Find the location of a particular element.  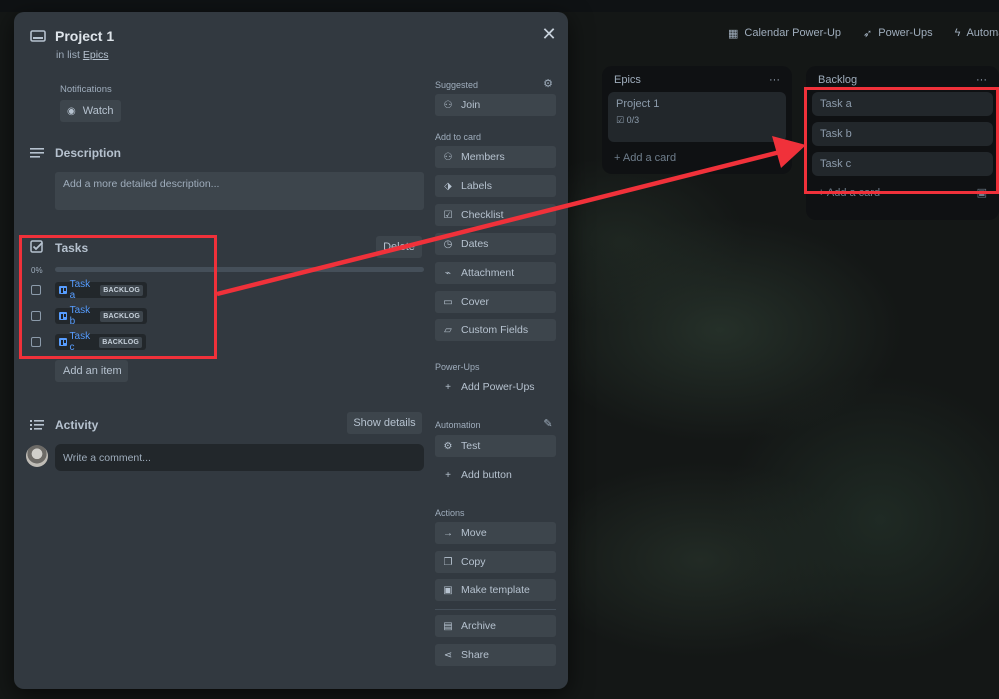

top-bar is located at coordinates (499, 6).